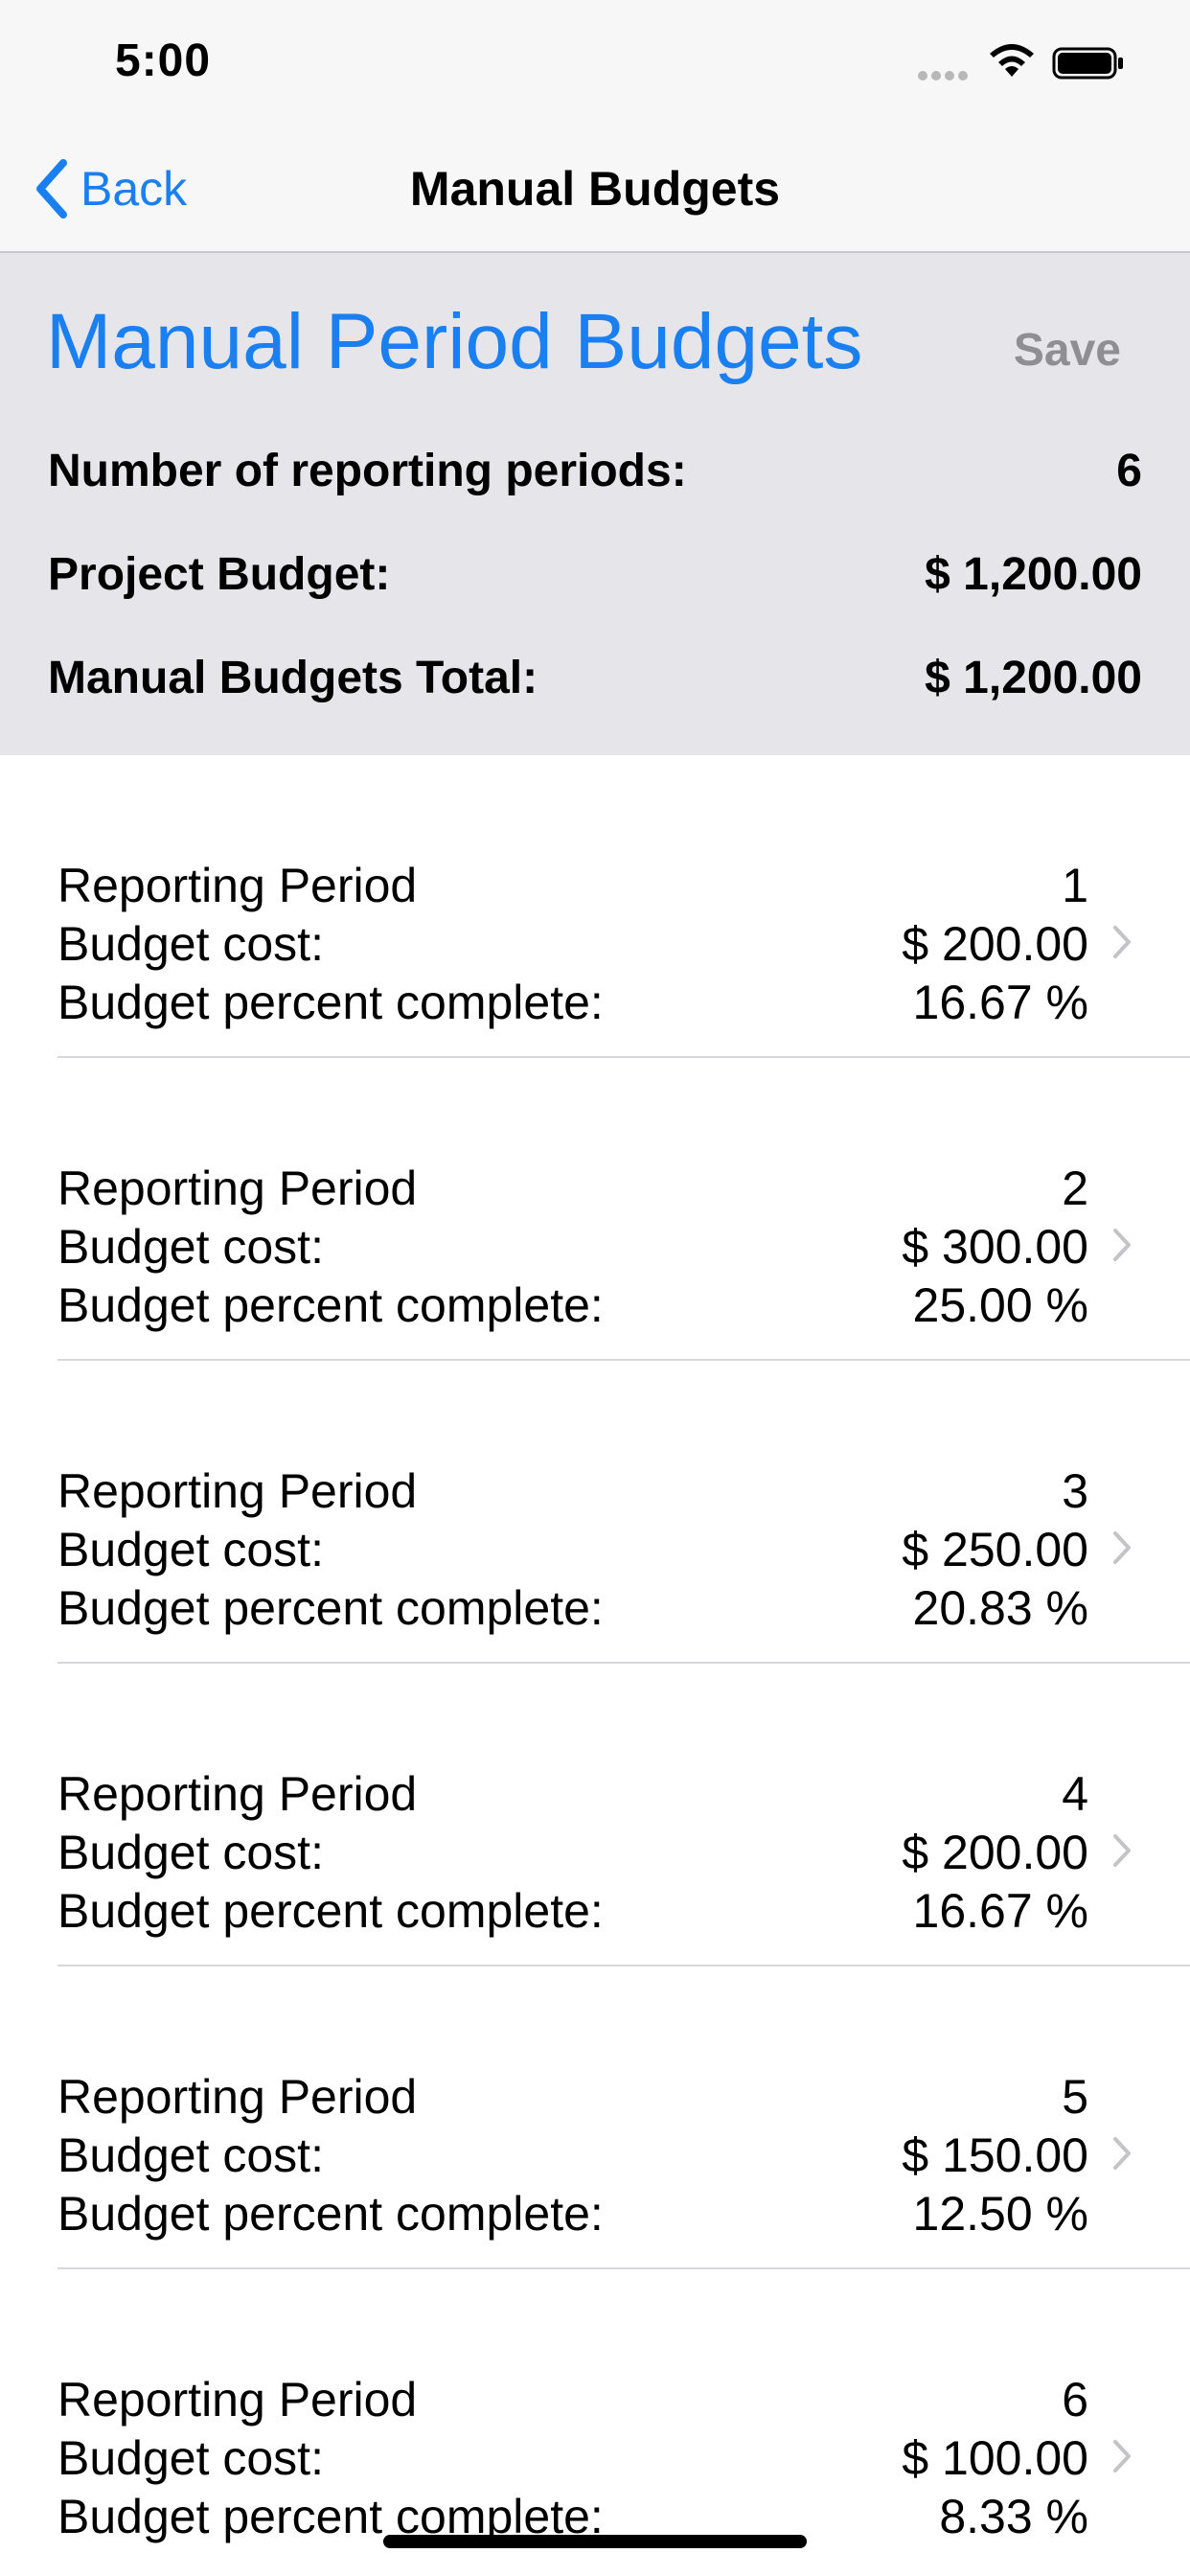 Image resolution: width=1190 pixels, height=2576 pixels. Describe the element at coordinates (1034, 678) in the screenshot. I see `manual-total-value: $ 1,200.00` at that location.